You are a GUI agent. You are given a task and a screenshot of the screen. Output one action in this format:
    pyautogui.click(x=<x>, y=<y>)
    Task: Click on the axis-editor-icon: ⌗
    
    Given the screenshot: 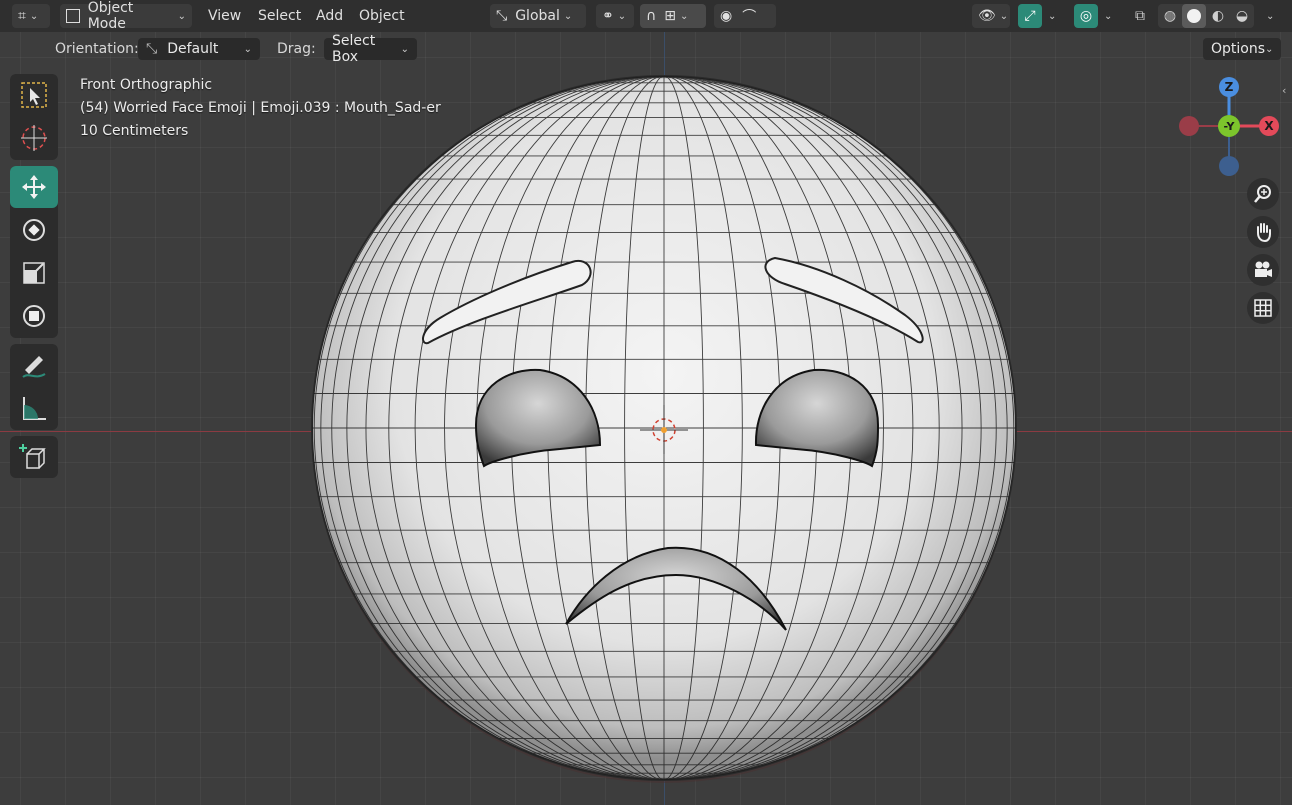 What is the action you would take?
    pyautogui.click(x=22, y=16)
    